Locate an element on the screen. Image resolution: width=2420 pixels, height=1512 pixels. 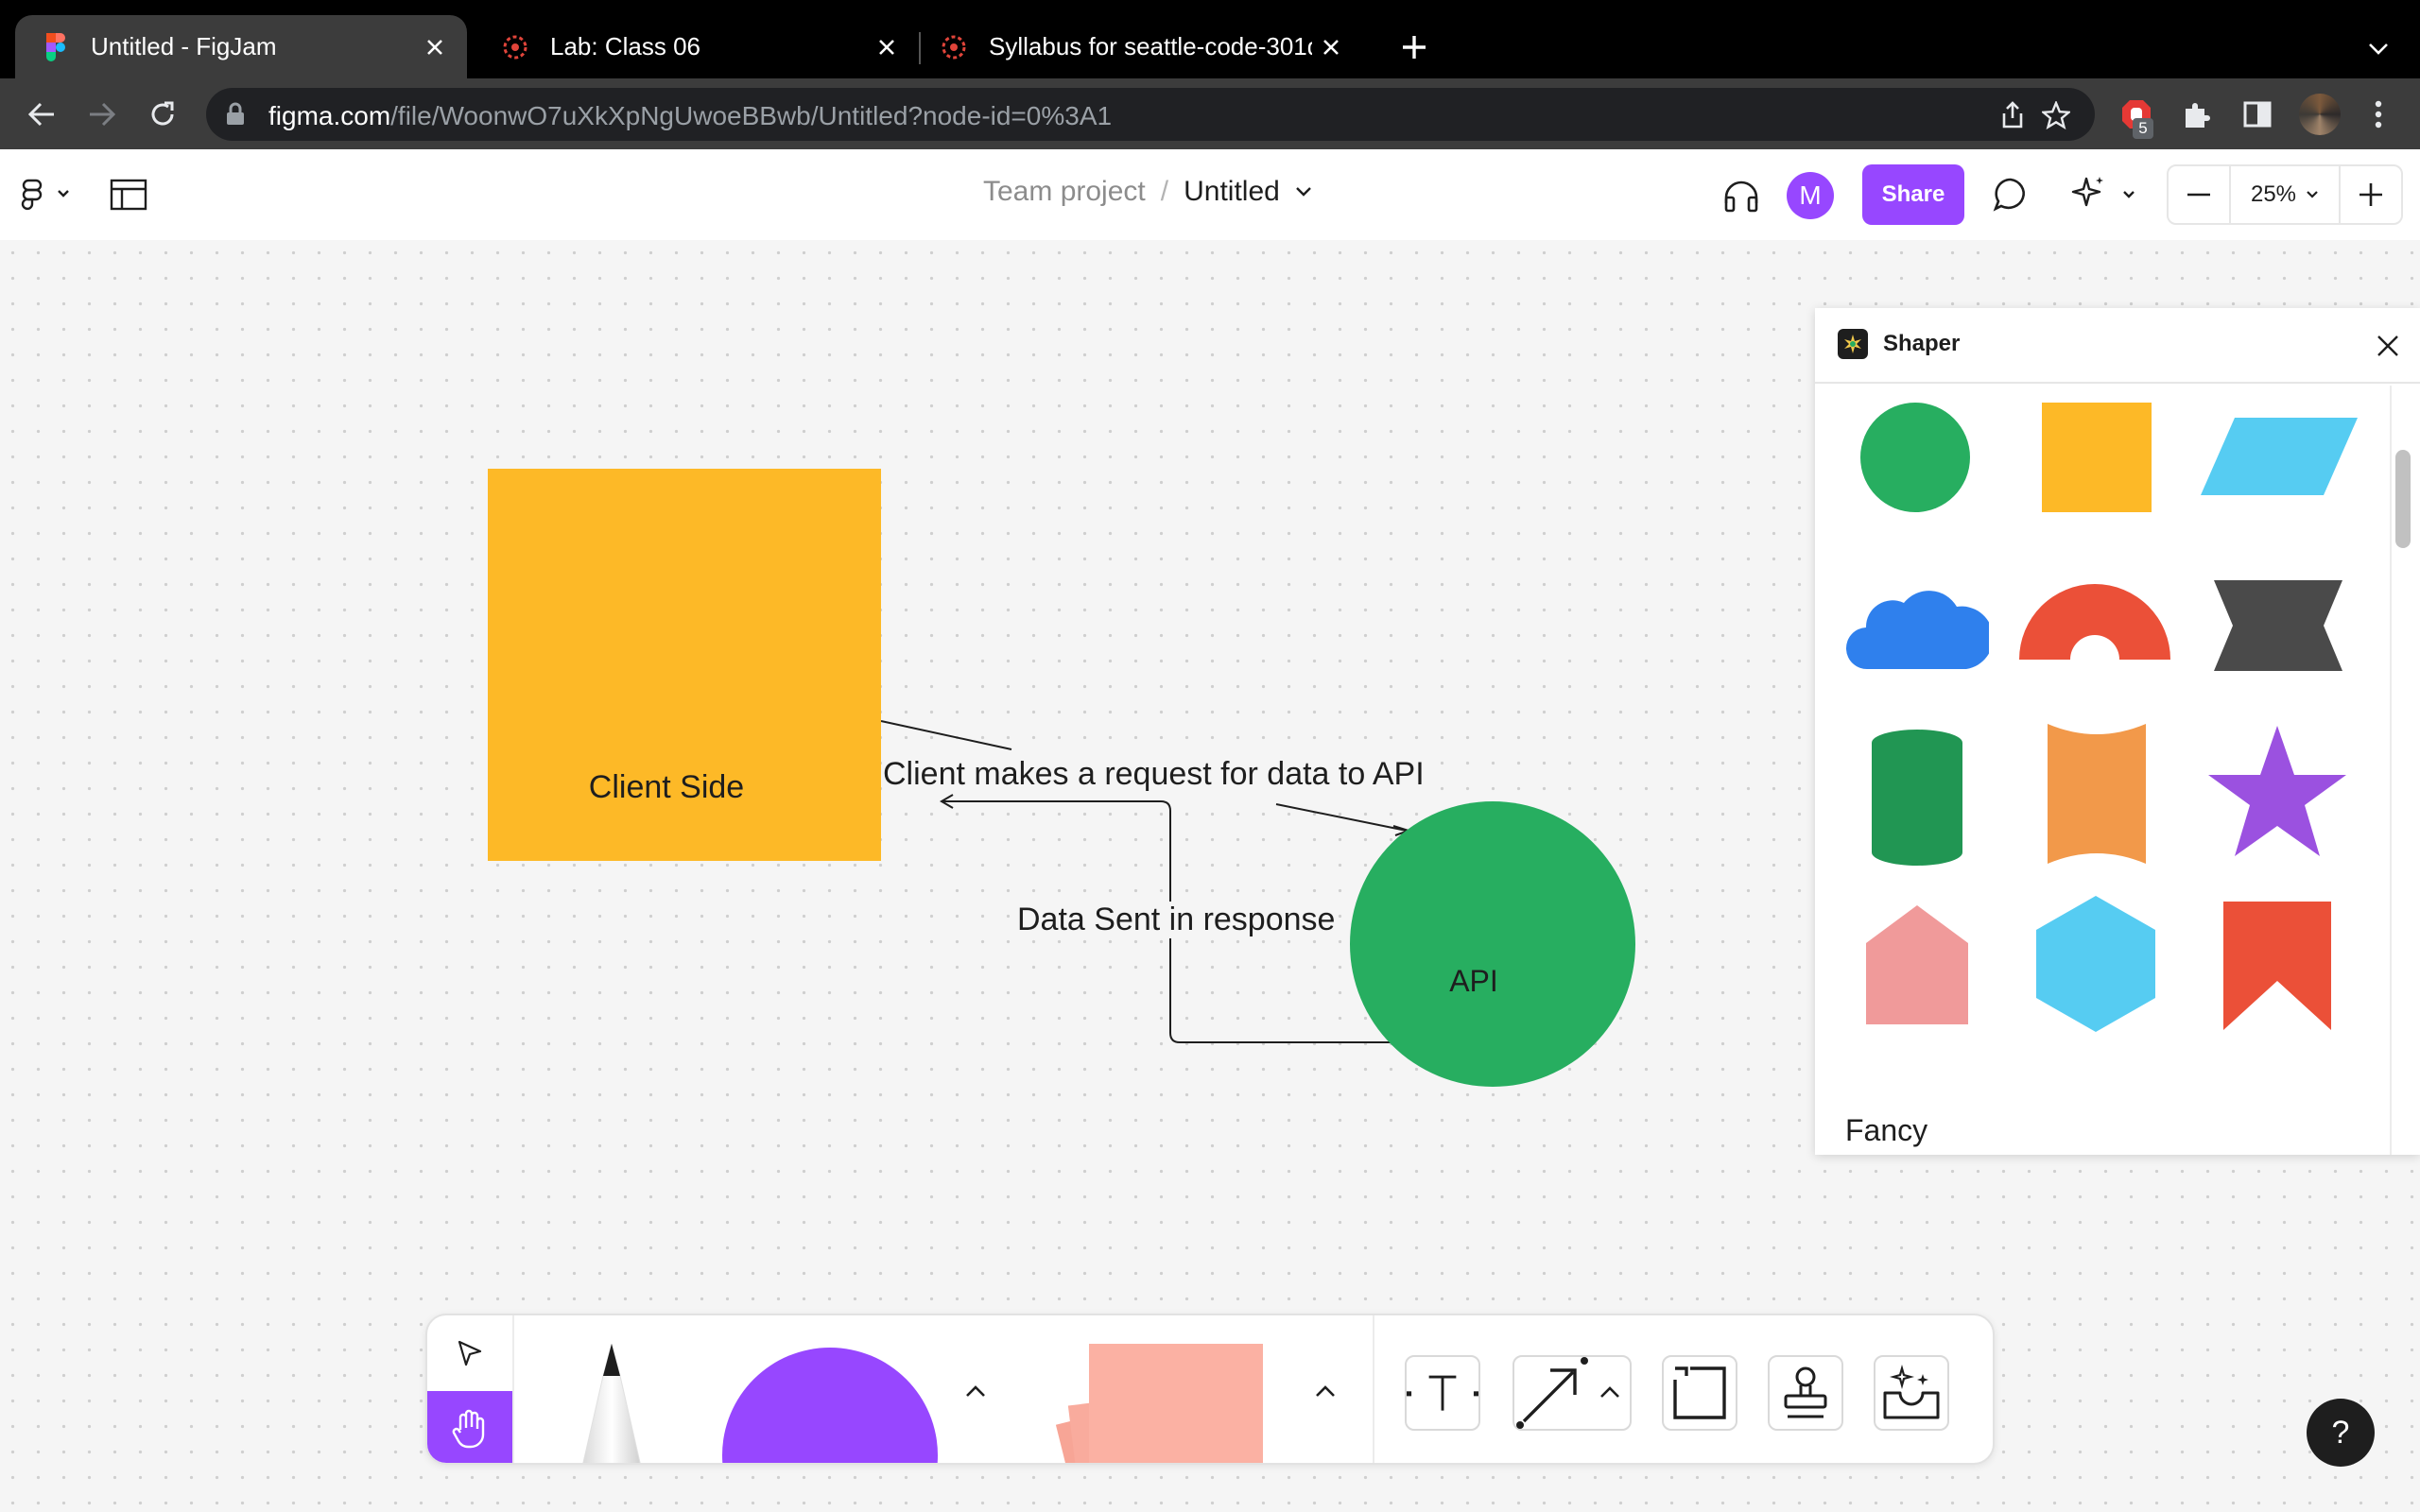
shape-arch is located at coordinates (2094, 621).